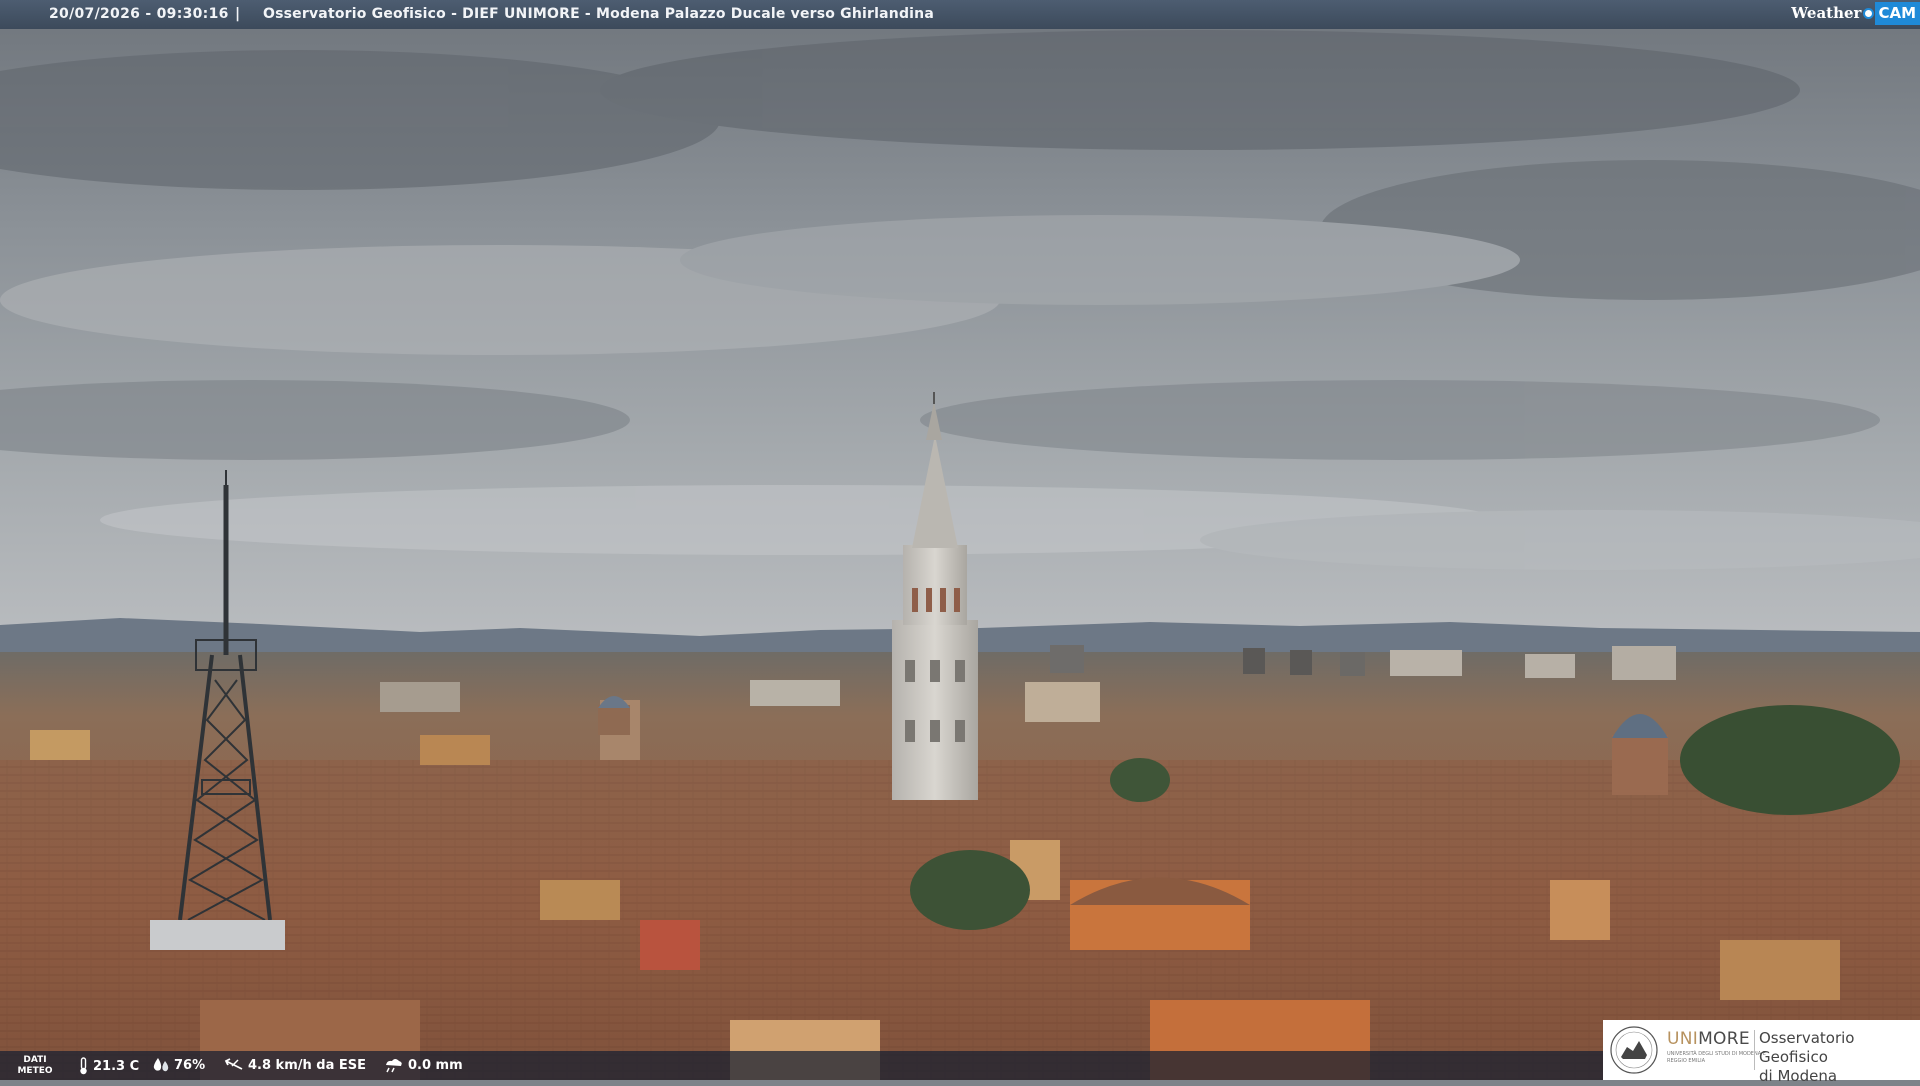 The width and height of the screenshot is (1920, 1086). Describe the element at coordinates (161, 1065) in the screenshot. I see `humidity-drop-icon` at that location.